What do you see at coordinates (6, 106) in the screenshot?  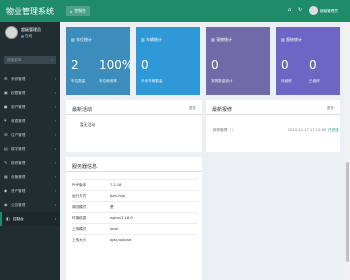 I see `user-icon: ●` at bounding box center [6, 106].